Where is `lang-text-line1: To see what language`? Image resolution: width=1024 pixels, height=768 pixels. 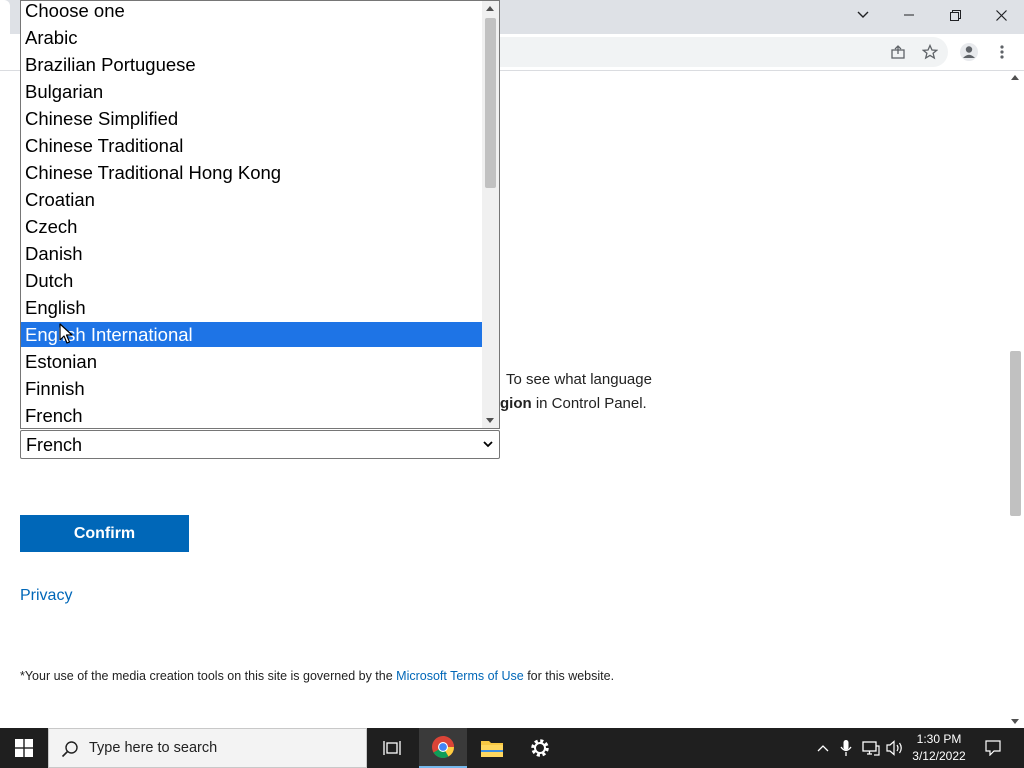 lang-text-line1: To see what language is located at coordinates (579, 379).